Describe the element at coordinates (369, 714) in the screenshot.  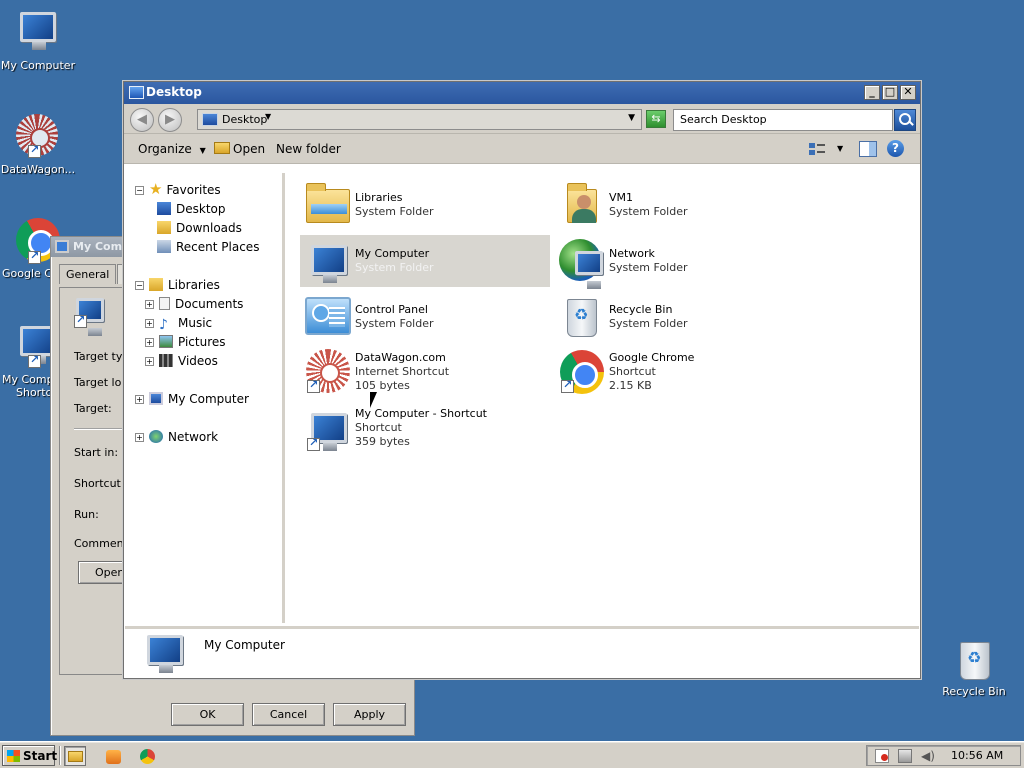
I see `apply-button: Apply` at that location.